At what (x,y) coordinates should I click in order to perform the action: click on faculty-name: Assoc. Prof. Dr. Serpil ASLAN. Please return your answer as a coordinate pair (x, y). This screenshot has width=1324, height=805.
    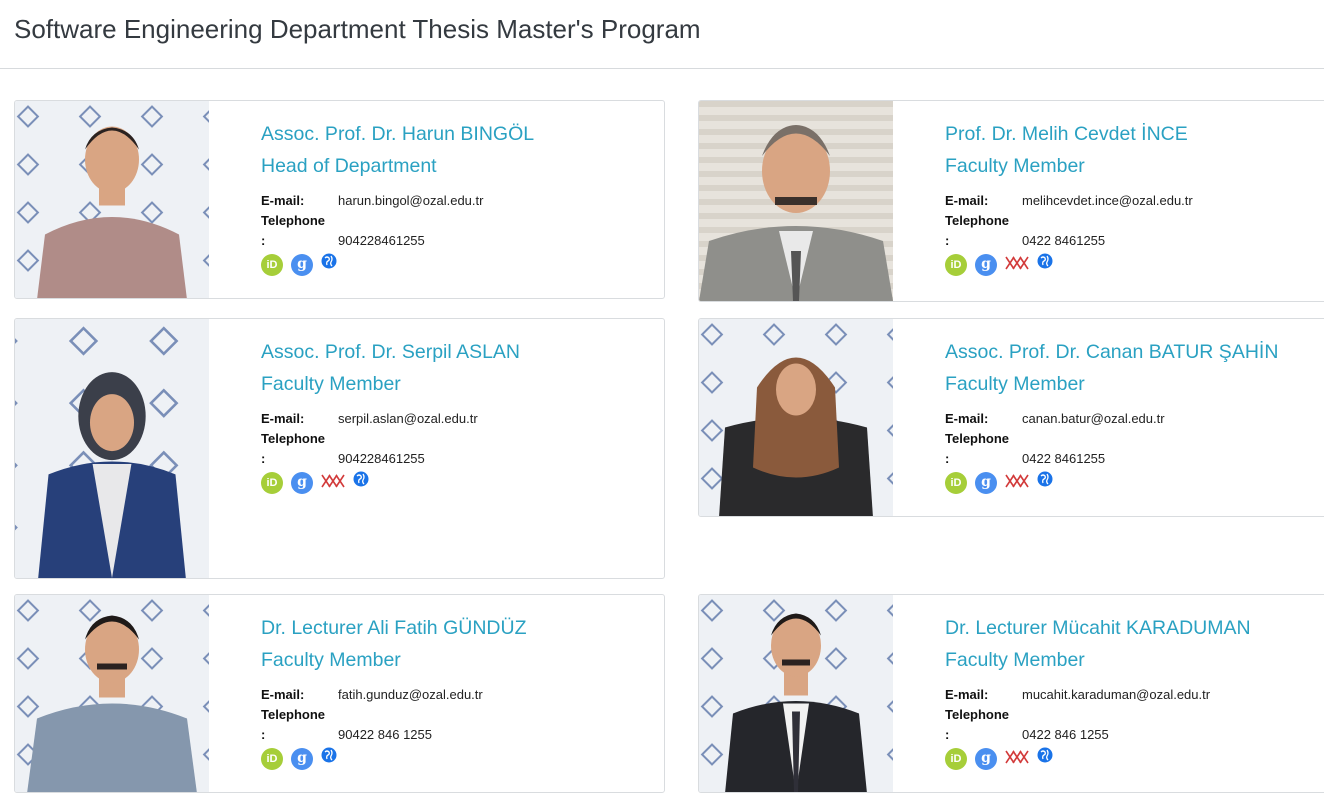
    Looking at the image, I should click on (458, 352).